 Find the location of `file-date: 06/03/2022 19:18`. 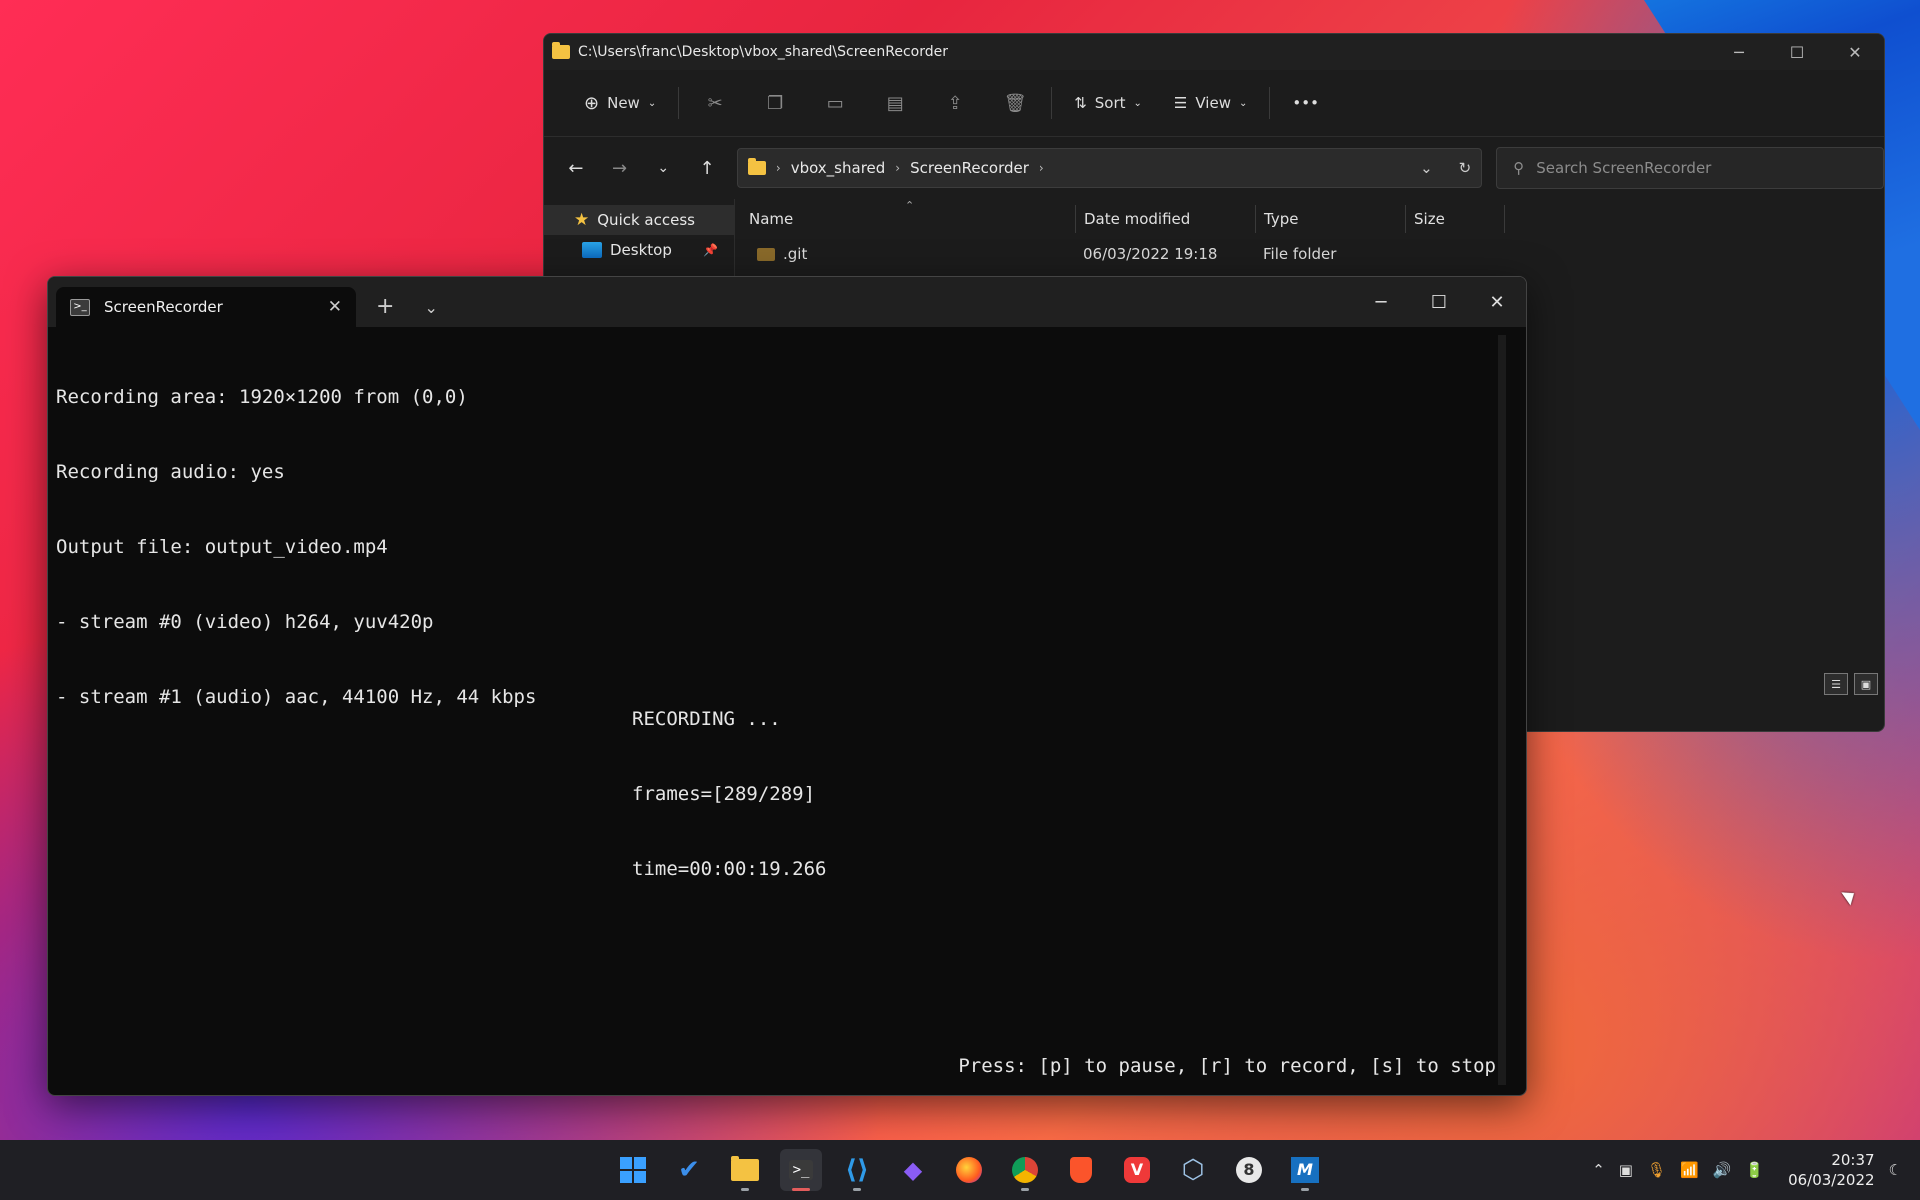

file-date: 06/03/2022 19:18 is located at coordinates (1150, 254).